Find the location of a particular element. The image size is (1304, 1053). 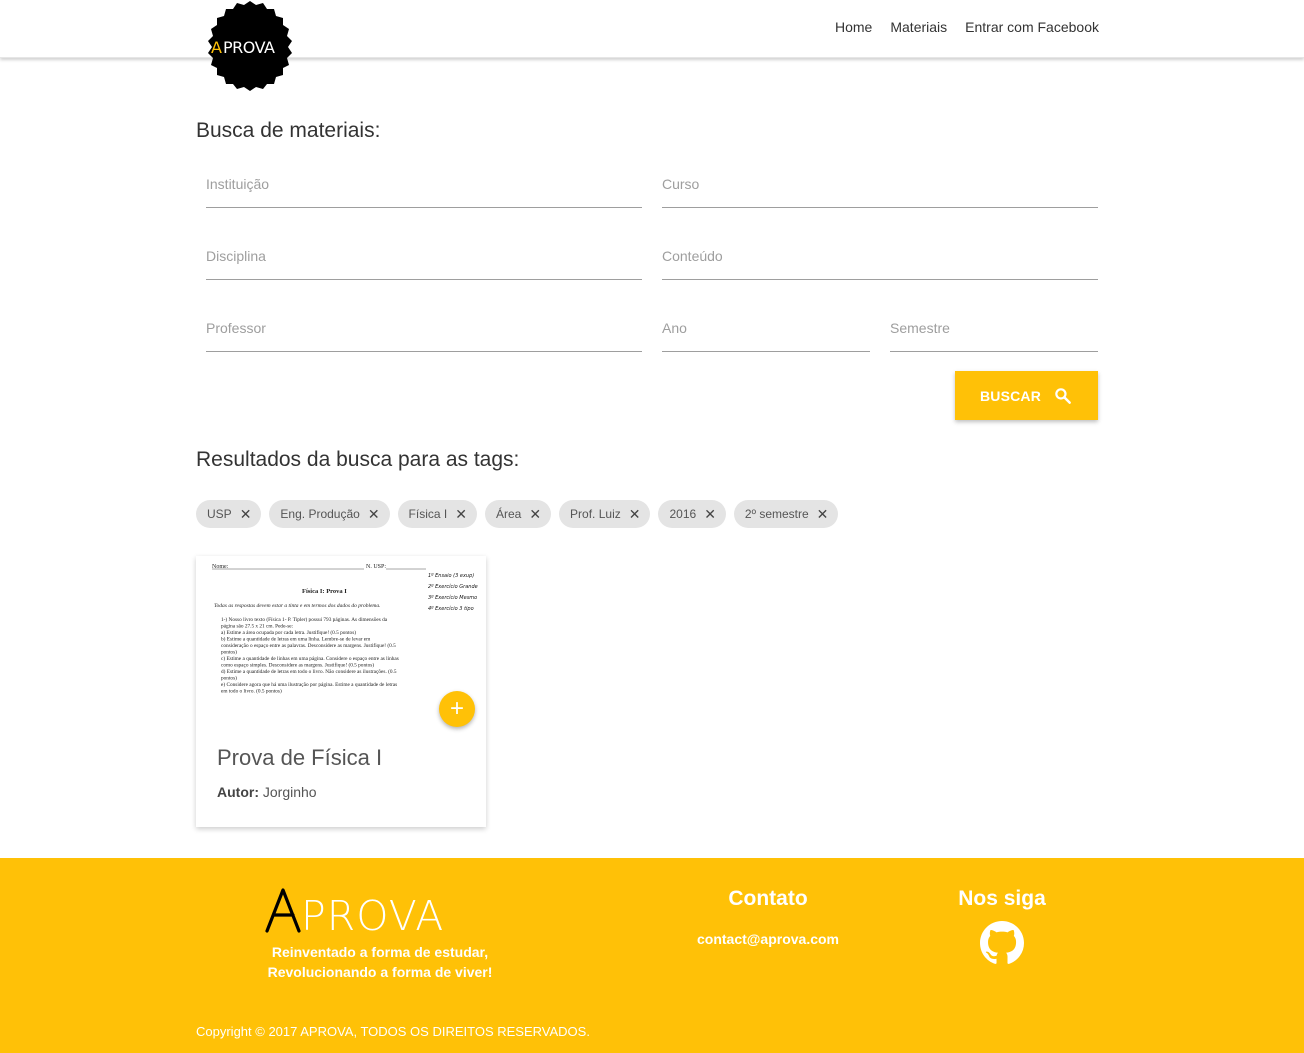

nav-link-facebook-login: Entrar com Facebook is located at coordinates (1032, 27).